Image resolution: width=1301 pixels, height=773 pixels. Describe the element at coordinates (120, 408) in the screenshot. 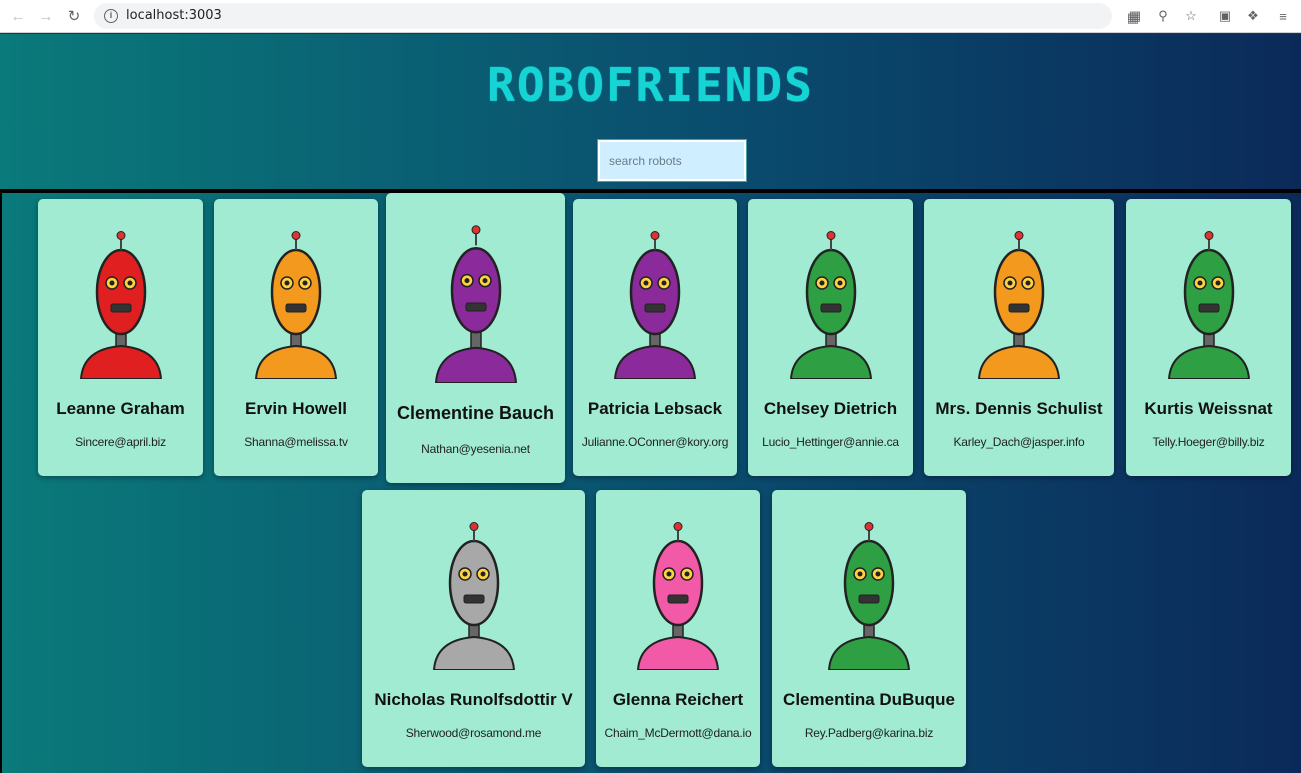

I see `robot-name: Leanne Graham` at that location.